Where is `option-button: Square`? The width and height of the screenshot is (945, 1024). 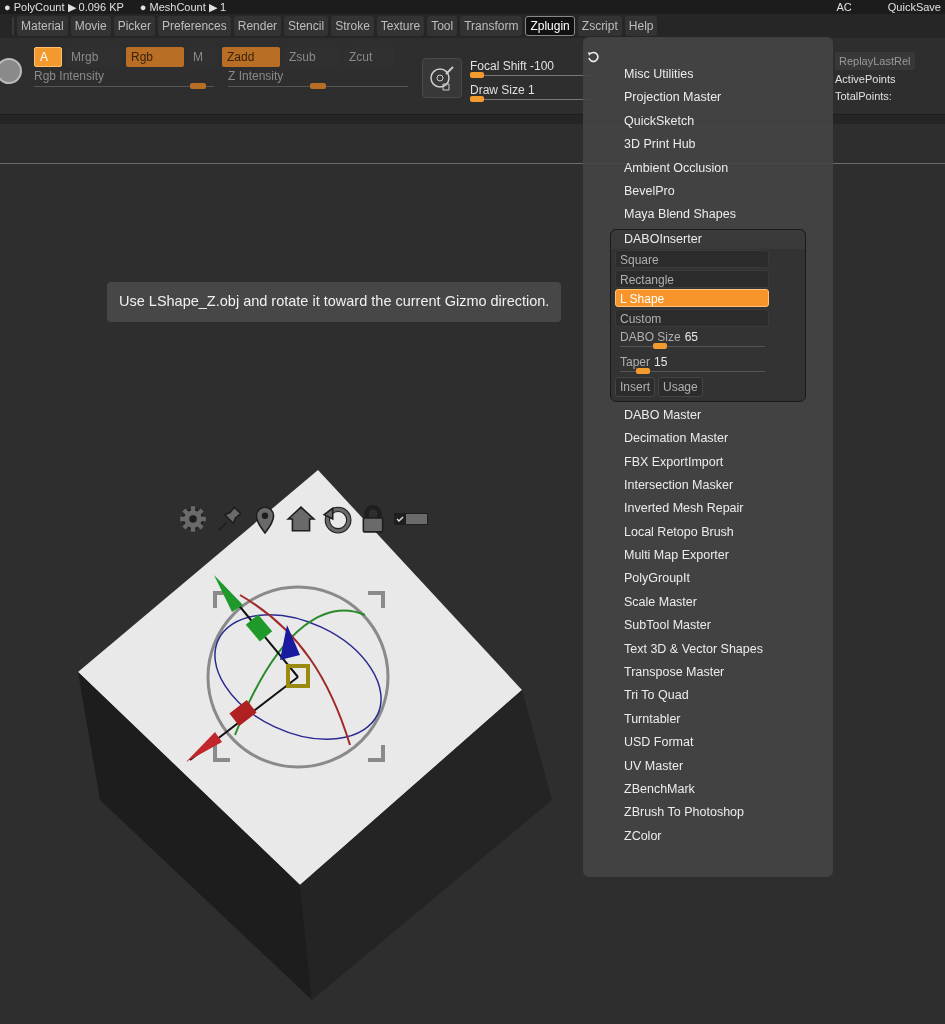 option-button: Square is located at coordinates (692, 259).